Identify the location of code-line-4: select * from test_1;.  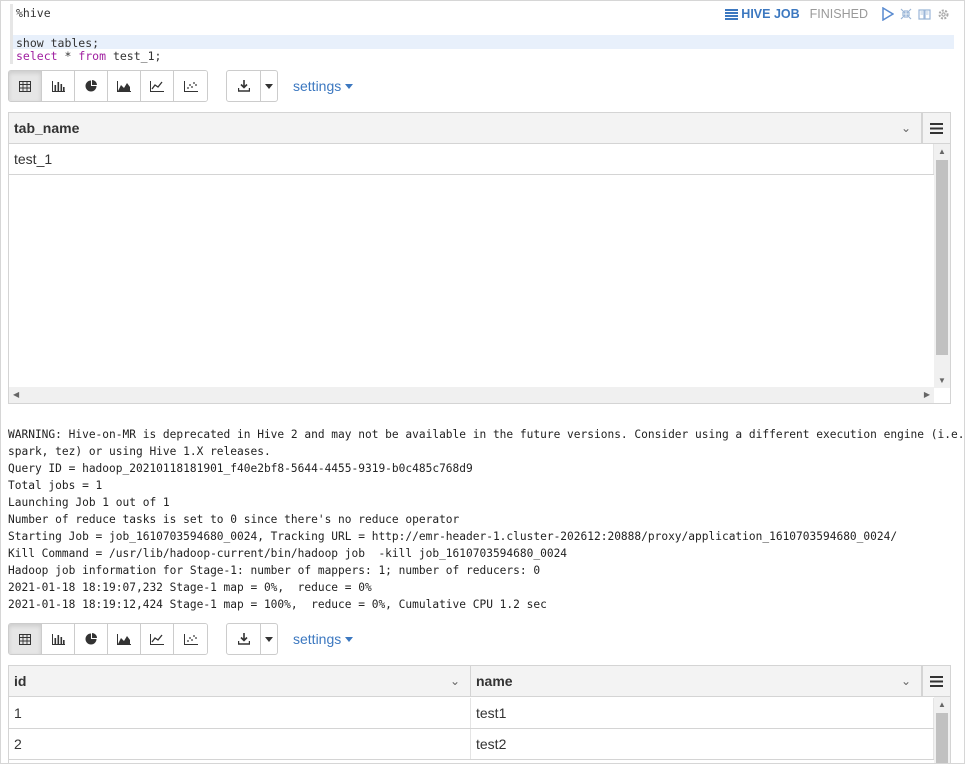
(88, 56).